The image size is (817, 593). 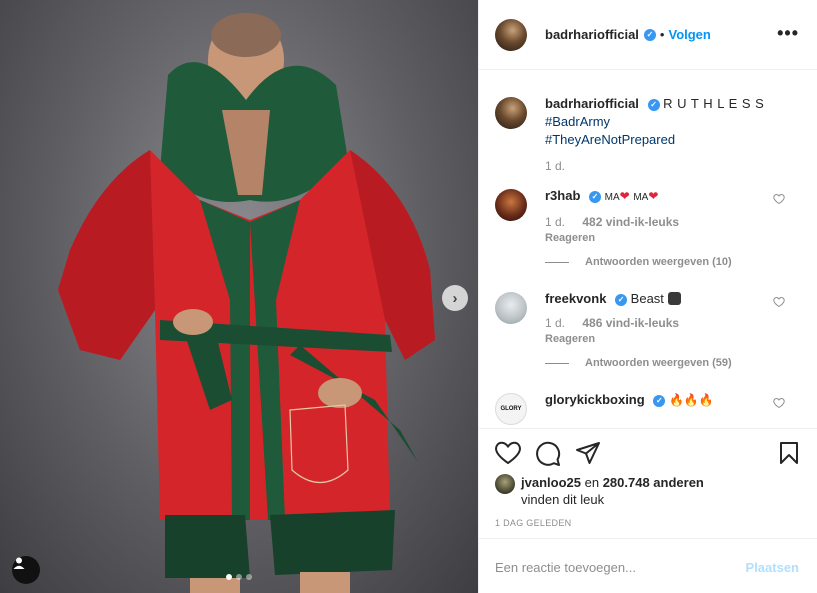 What do you see at coordinates (229, 577) in the screenshot?
I see `carousel-dot-active` at bounding box center [229, 577].